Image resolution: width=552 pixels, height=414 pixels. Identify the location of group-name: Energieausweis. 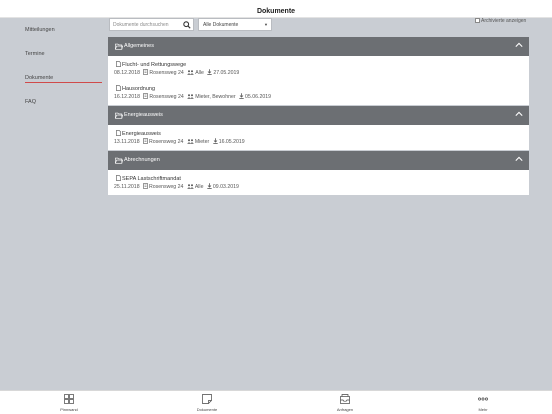
(143, 115).